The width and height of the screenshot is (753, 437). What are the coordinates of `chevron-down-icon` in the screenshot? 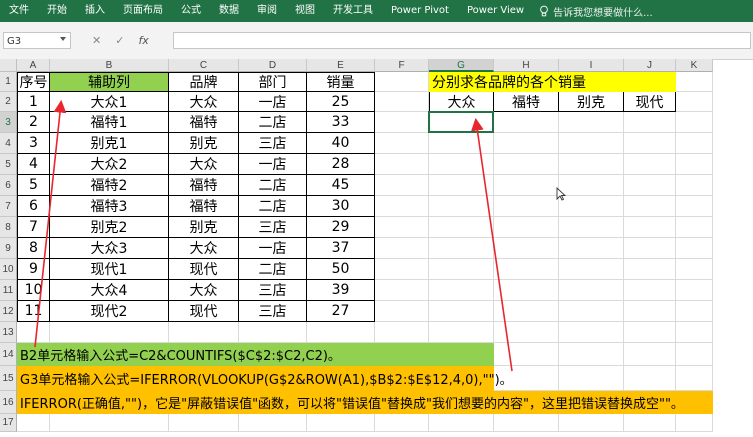 It's located at (63, 39).